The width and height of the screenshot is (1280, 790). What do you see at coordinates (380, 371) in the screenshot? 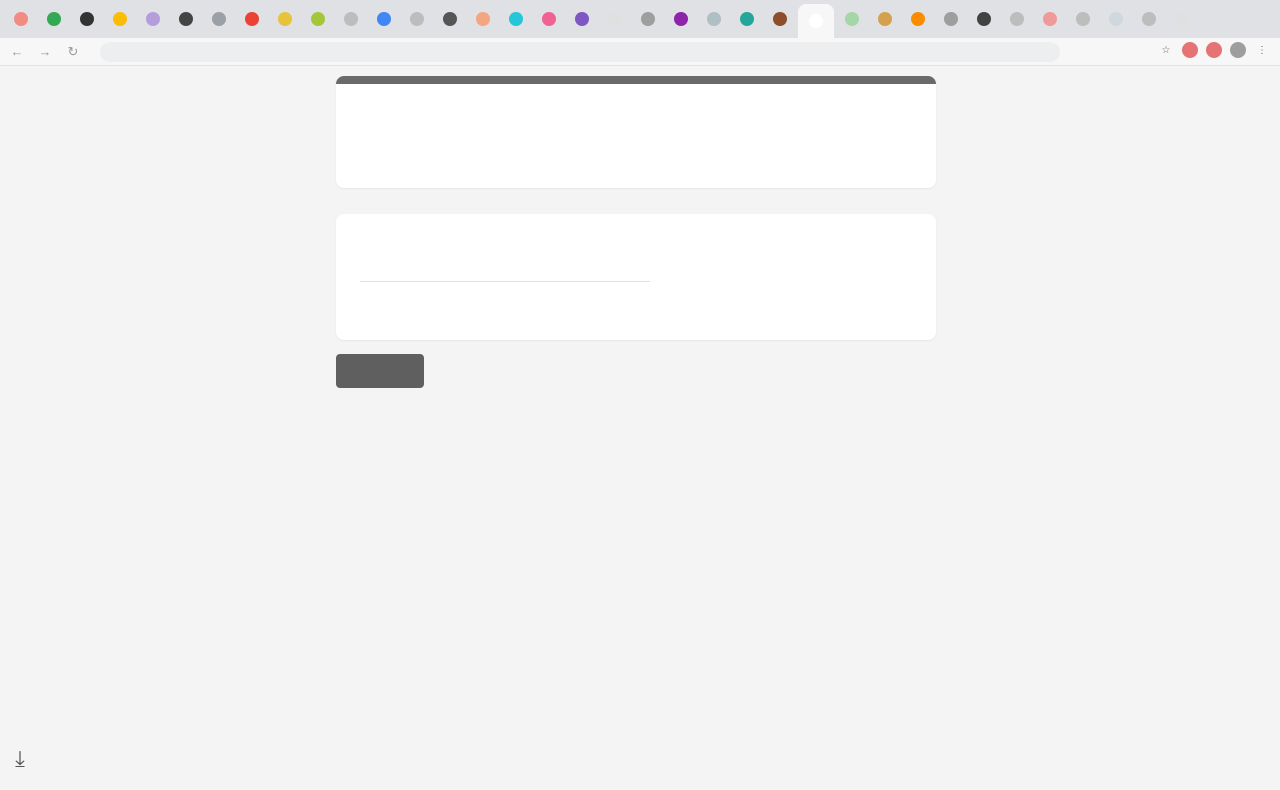
I see `submit-button` at bounding box center [380, 371].